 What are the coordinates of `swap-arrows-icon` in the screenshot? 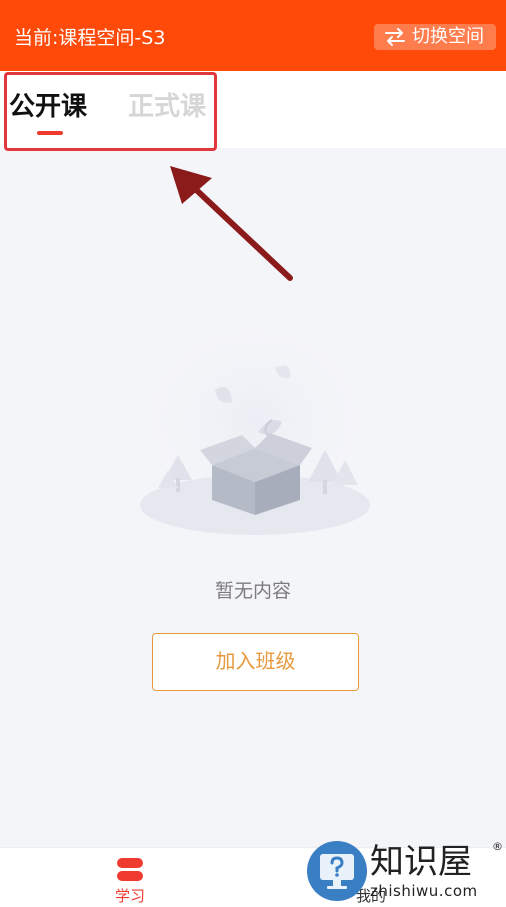 It's located at (395, 37).